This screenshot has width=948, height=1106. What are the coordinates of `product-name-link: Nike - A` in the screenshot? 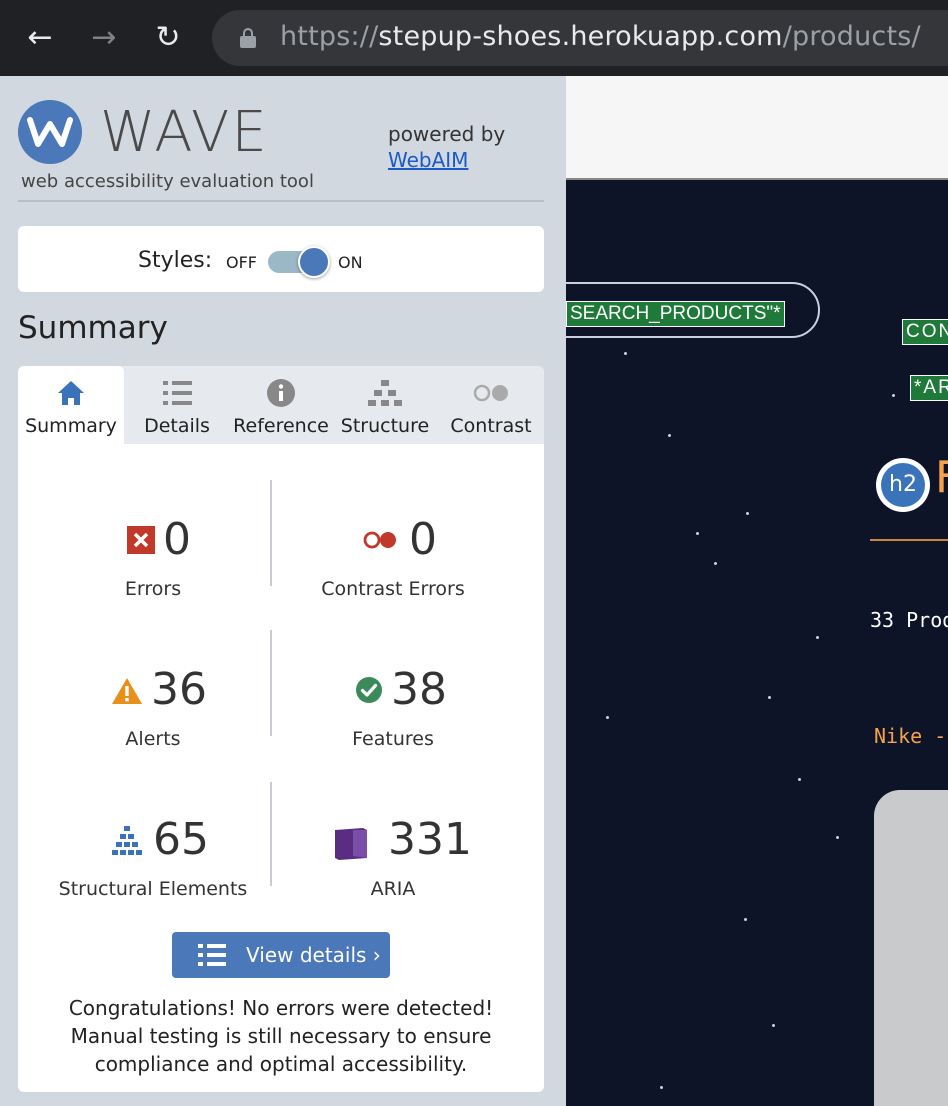 It's located at (911, 736).